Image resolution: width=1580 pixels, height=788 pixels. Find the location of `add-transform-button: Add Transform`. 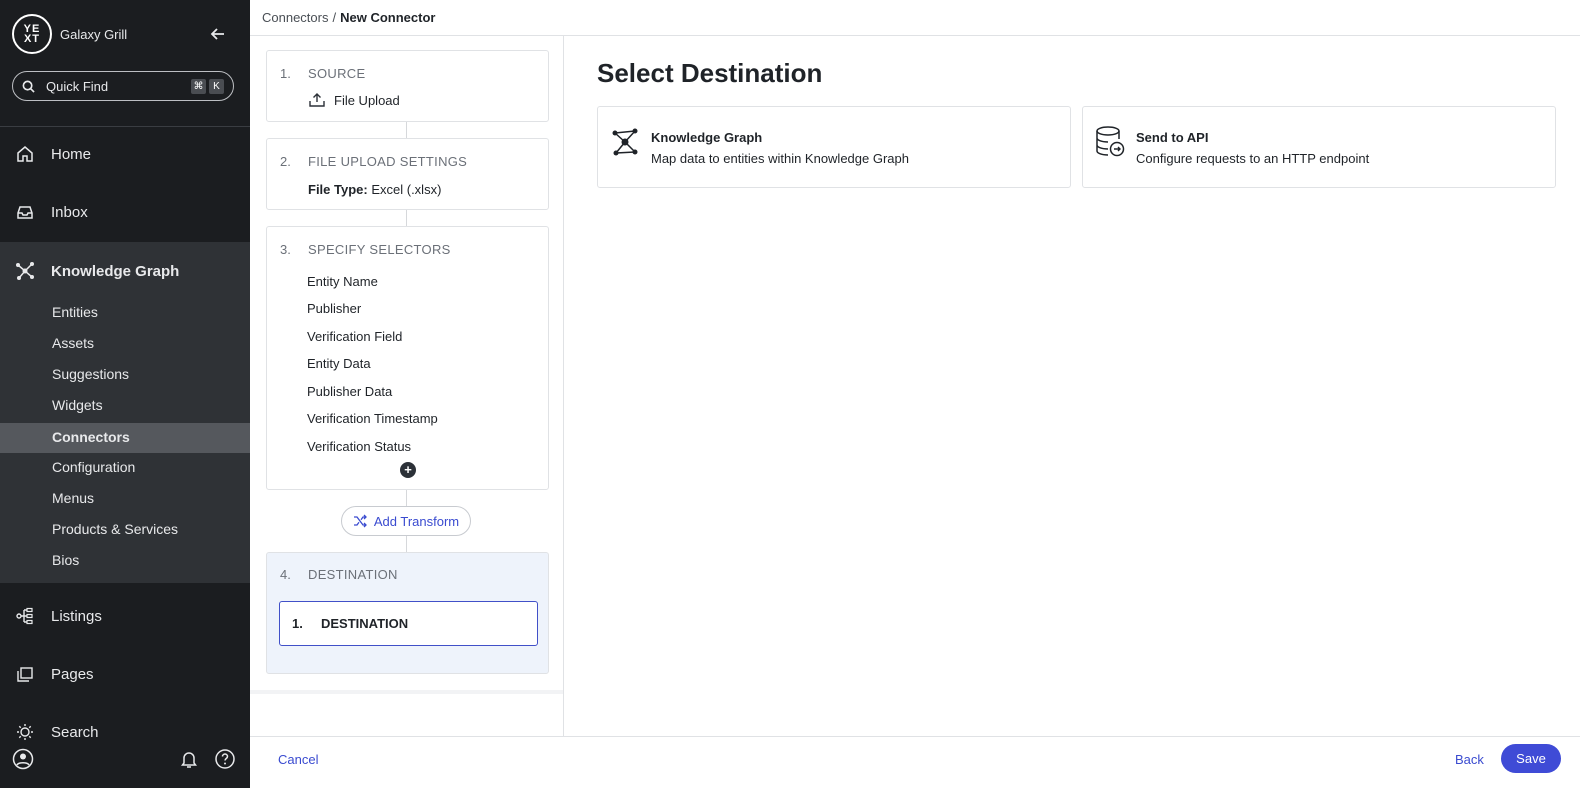

add-transform-button: Add Transform is located at coordinates (406, 521).